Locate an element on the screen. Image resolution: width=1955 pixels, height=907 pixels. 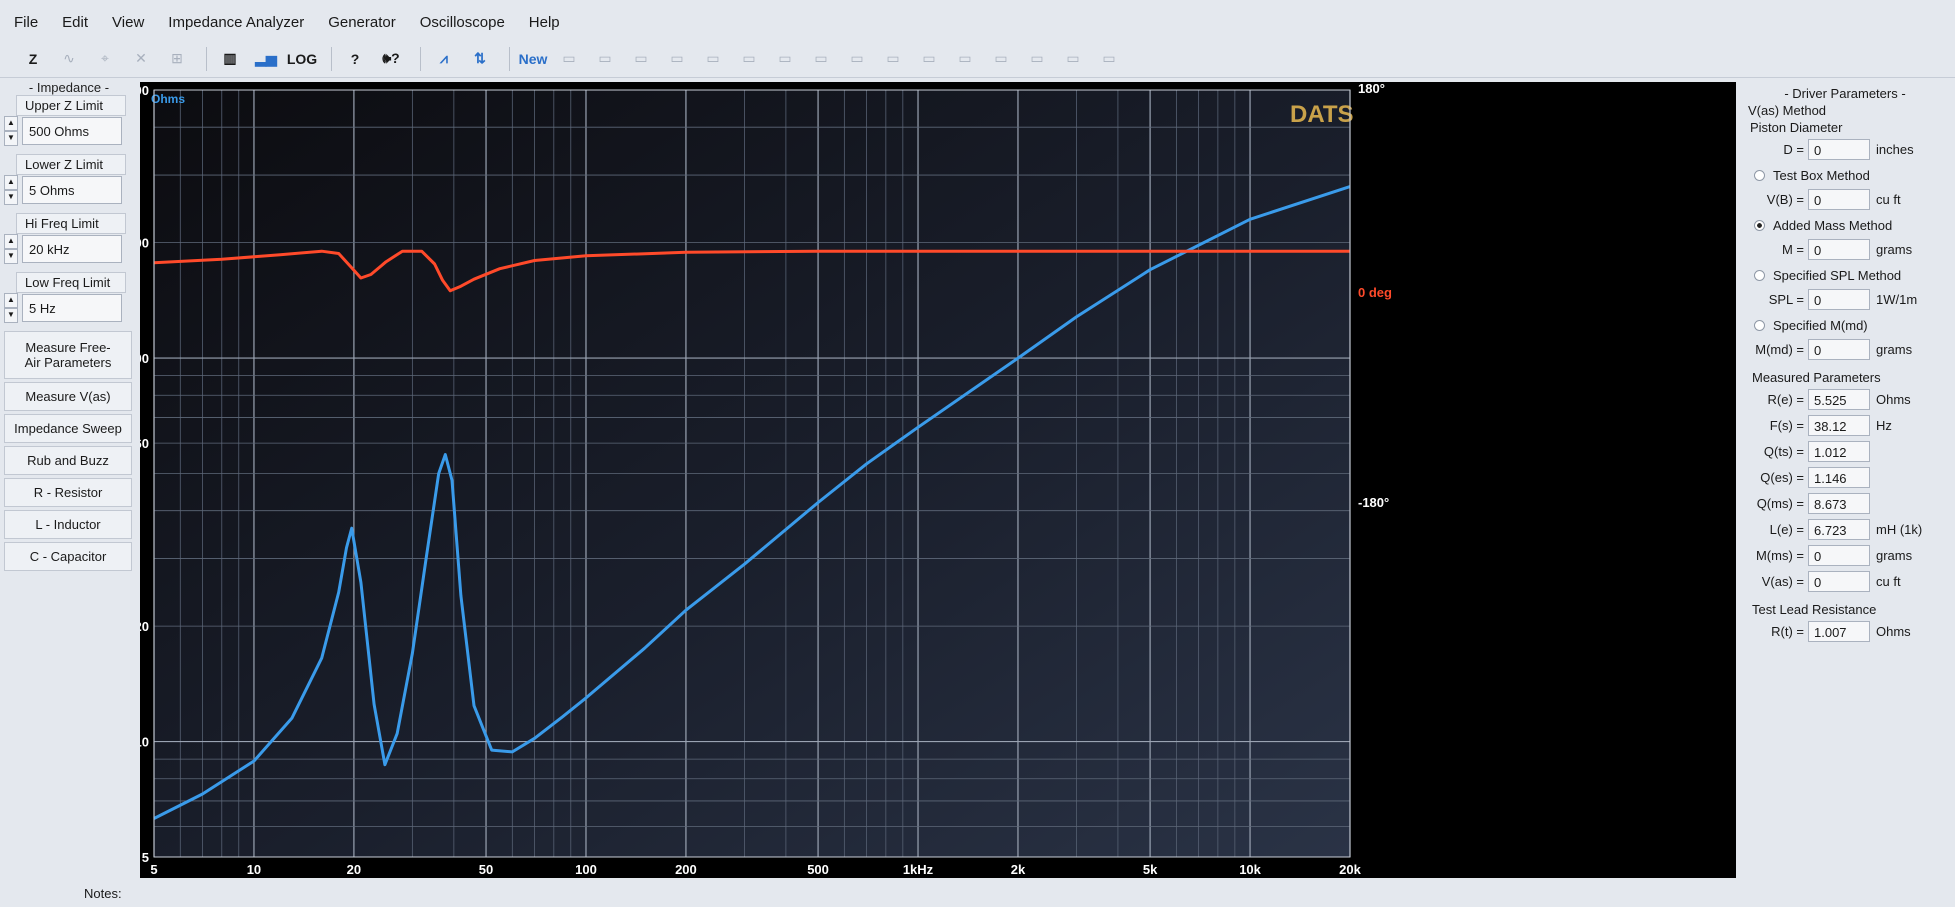
hi-freq-limit-field: ▲ ▼ 20 kHz is located at coordinates (69, 249).